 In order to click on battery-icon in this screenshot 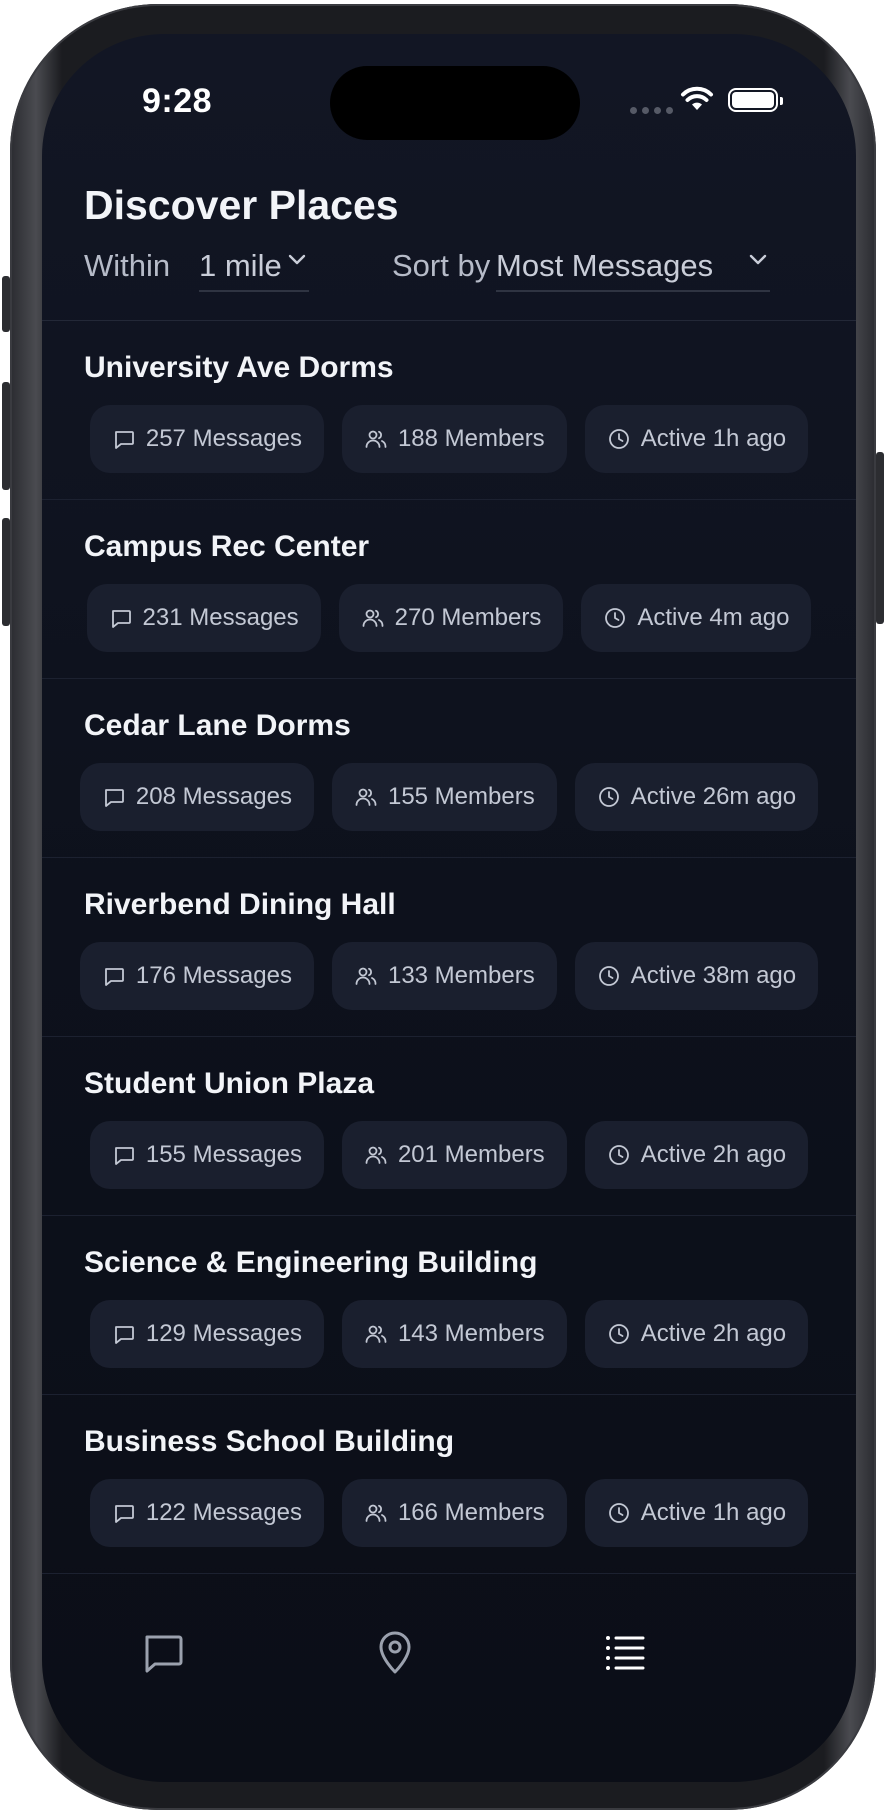, I will do `click(755, 100)`.